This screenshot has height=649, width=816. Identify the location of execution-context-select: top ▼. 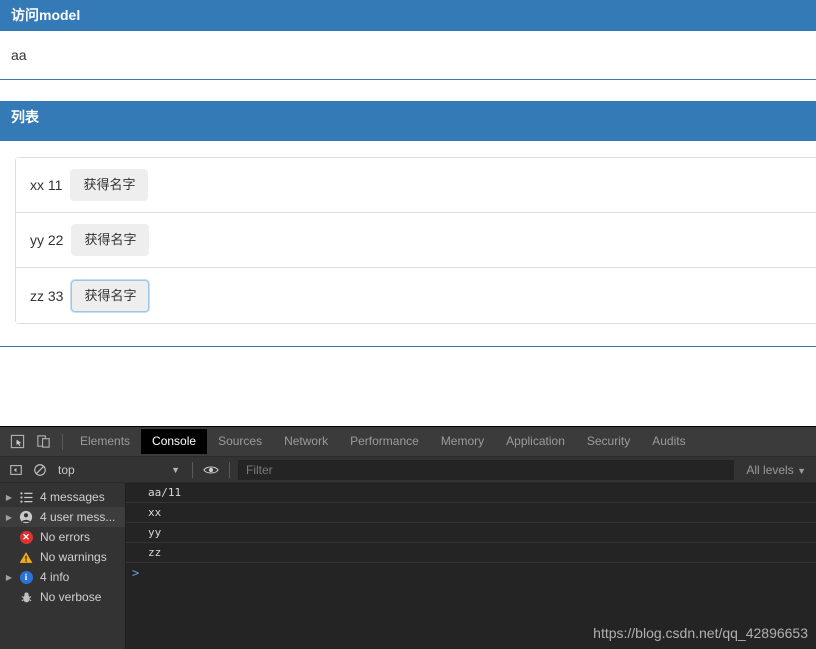
(119, 470).